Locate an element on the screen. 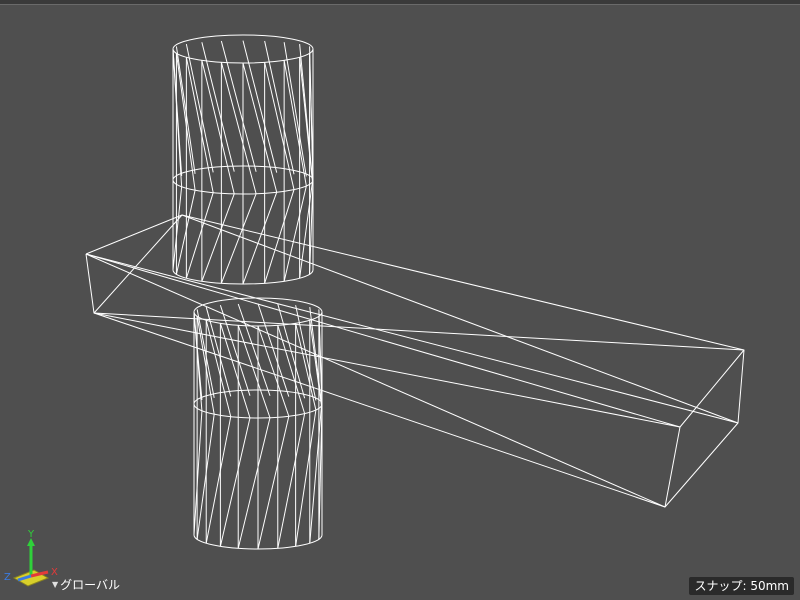 This screenshot has height=600, width=800. box-diagonal is located at coordinates (138, 264).